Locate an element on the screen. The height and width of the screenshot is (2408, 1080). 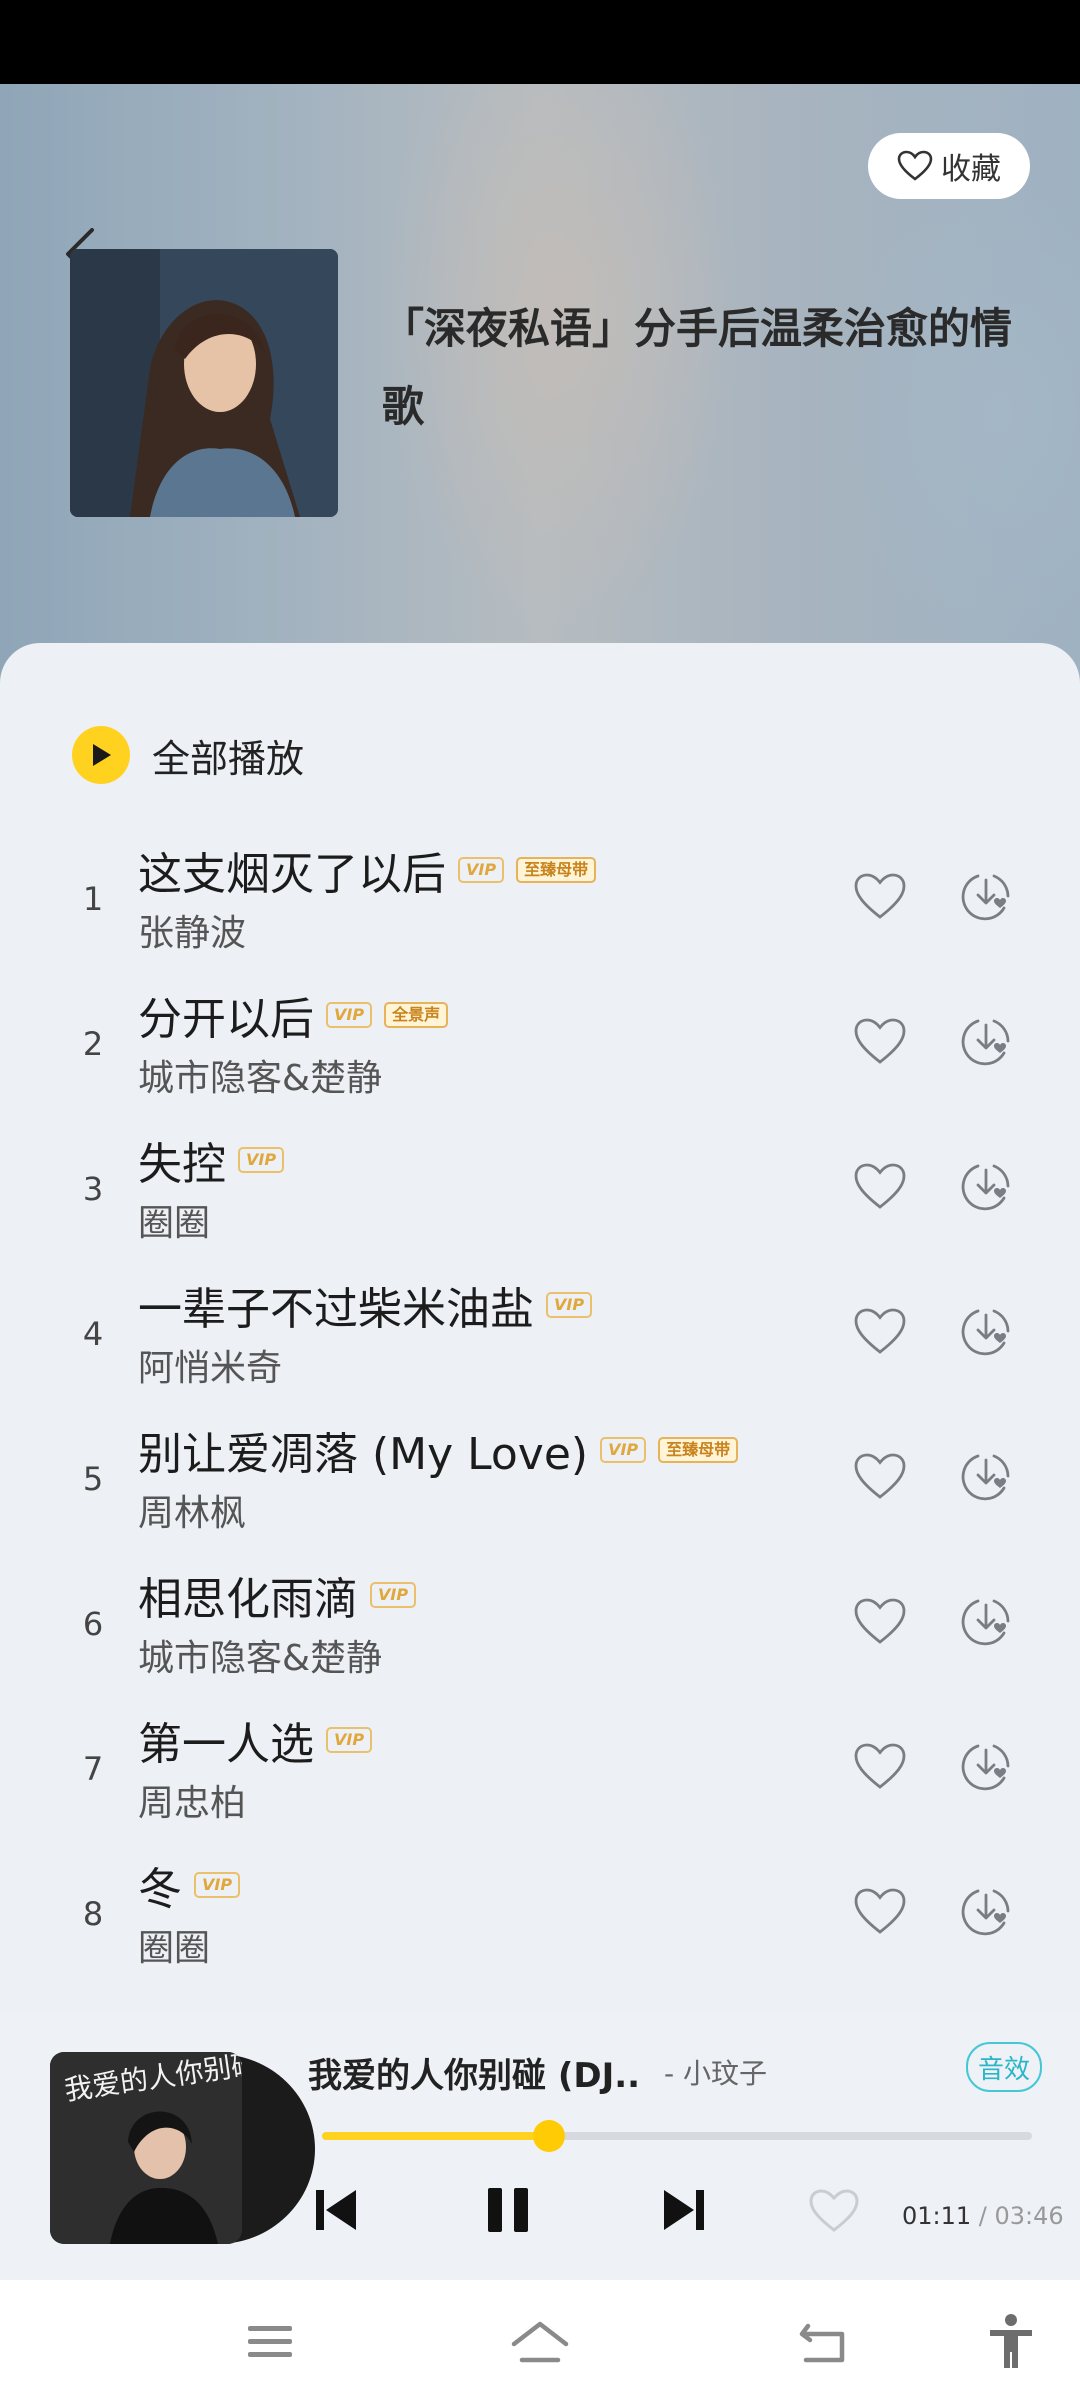
nav-back-button is located at coordinates (824, 2345).